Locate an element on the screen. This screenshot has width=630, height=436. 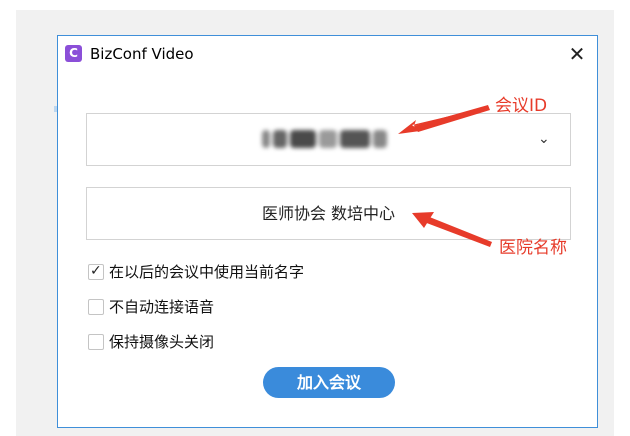
display-name-value: 医师协会 数培中心 is located at coordinates (328, 213).